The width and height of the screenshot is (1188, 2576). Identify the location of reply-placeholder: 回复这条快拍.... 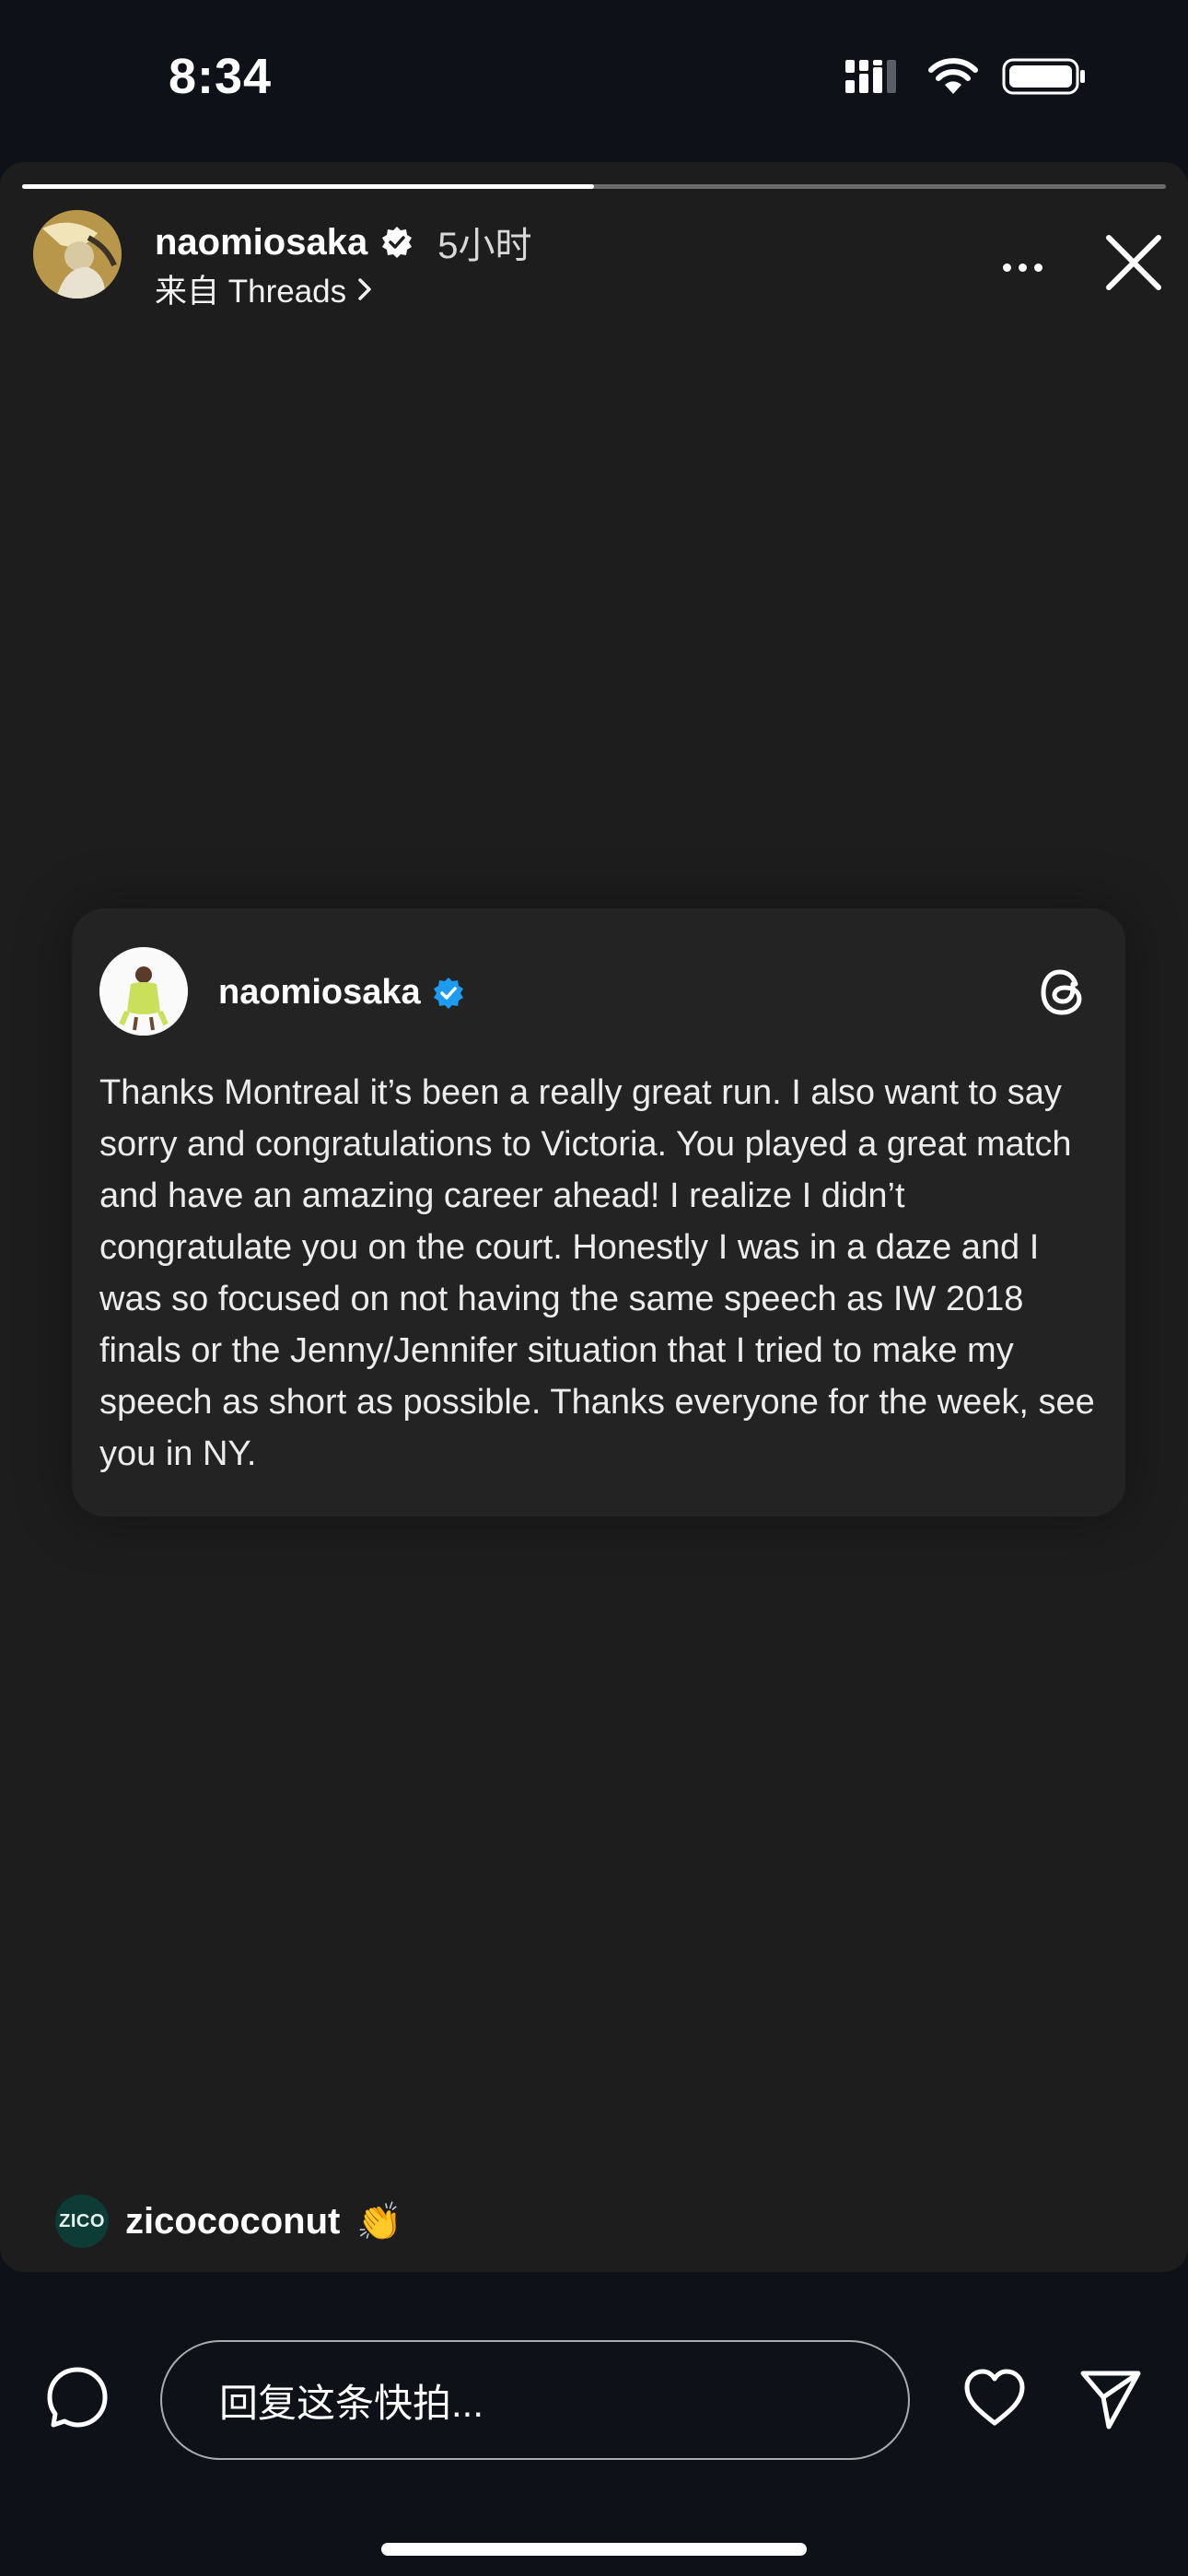
(352, 2403).